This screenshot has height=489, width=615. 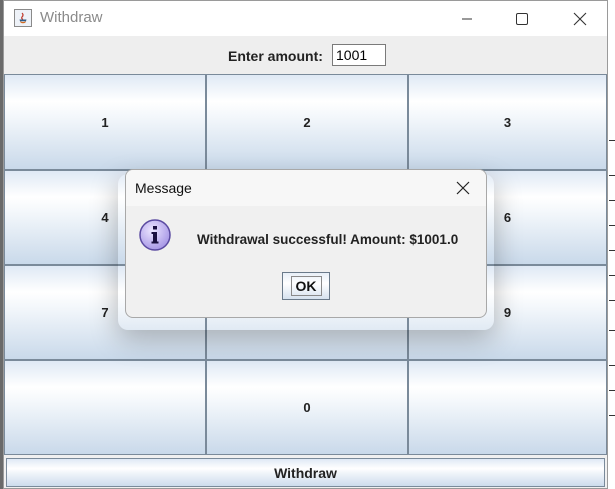 What do you see at coordinates (611, 244) in the screenshot?
I see `background-window-edge` at bounding box center [611, 244].